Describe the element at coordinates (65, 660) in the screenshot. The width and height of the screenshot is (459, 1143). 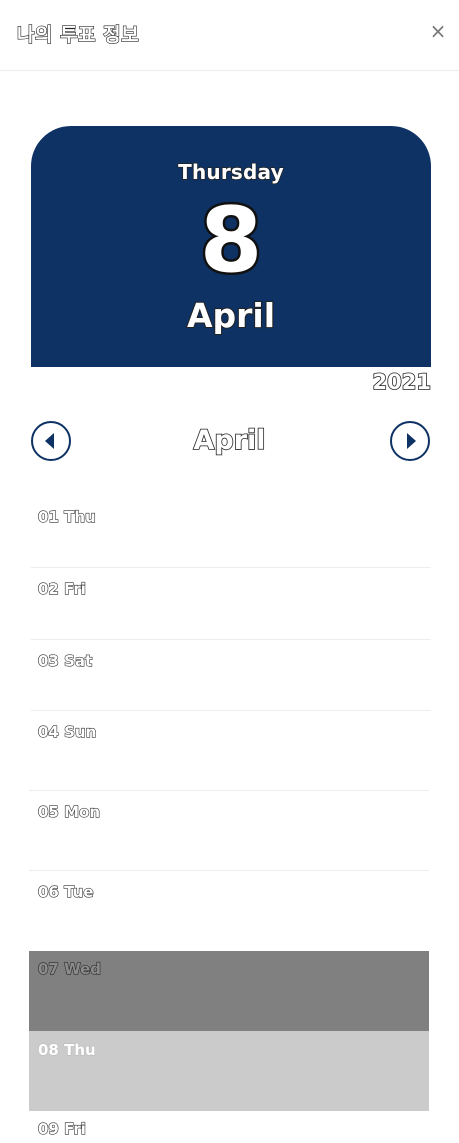
I see `day-label: 03 Sat` at that location.